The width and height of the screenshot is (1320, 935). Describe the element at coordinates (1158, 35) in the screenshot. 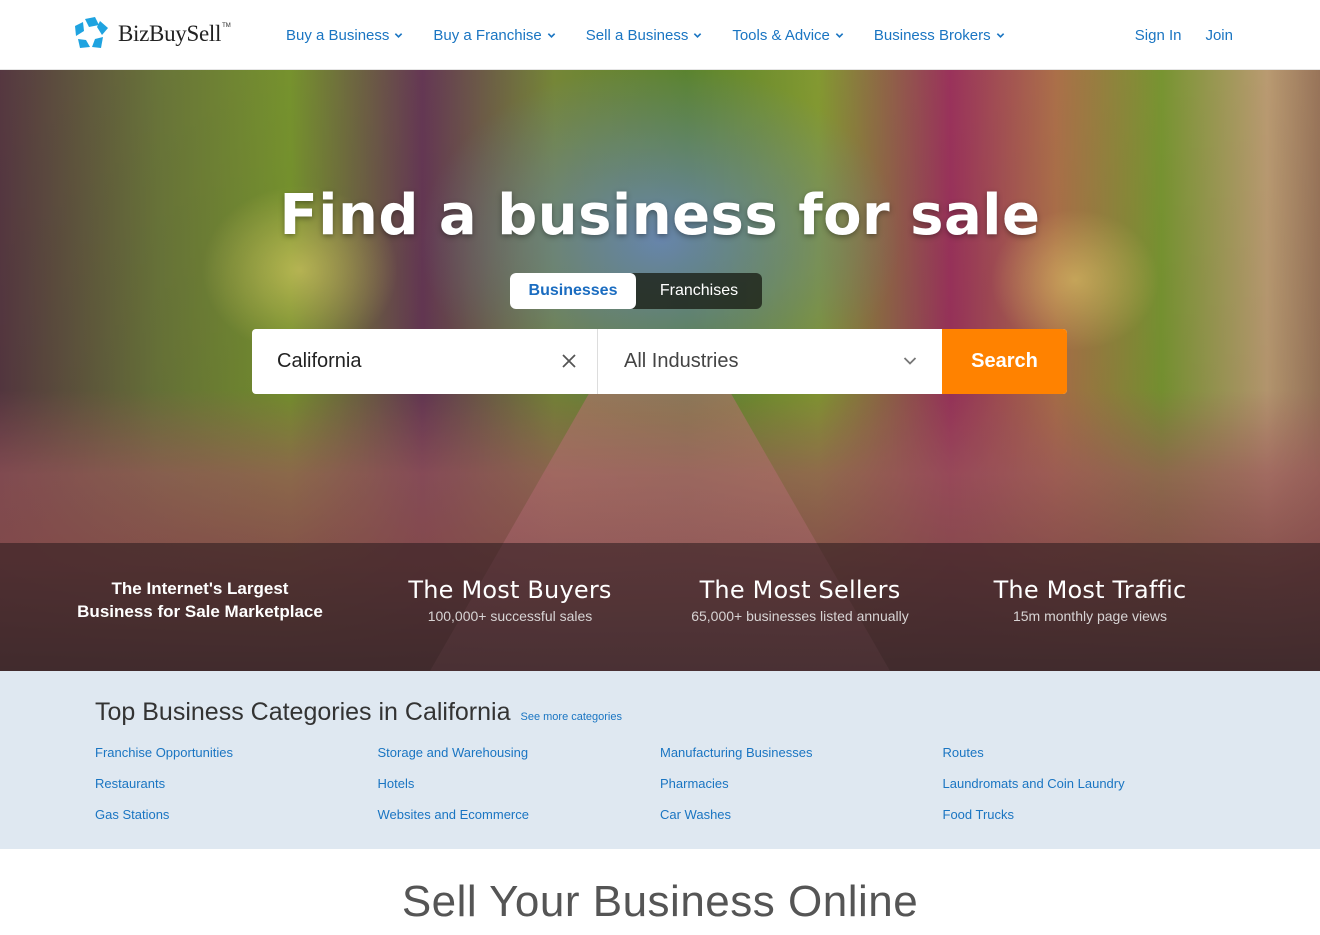

I see `sign-in-link: Sign In` at that location.